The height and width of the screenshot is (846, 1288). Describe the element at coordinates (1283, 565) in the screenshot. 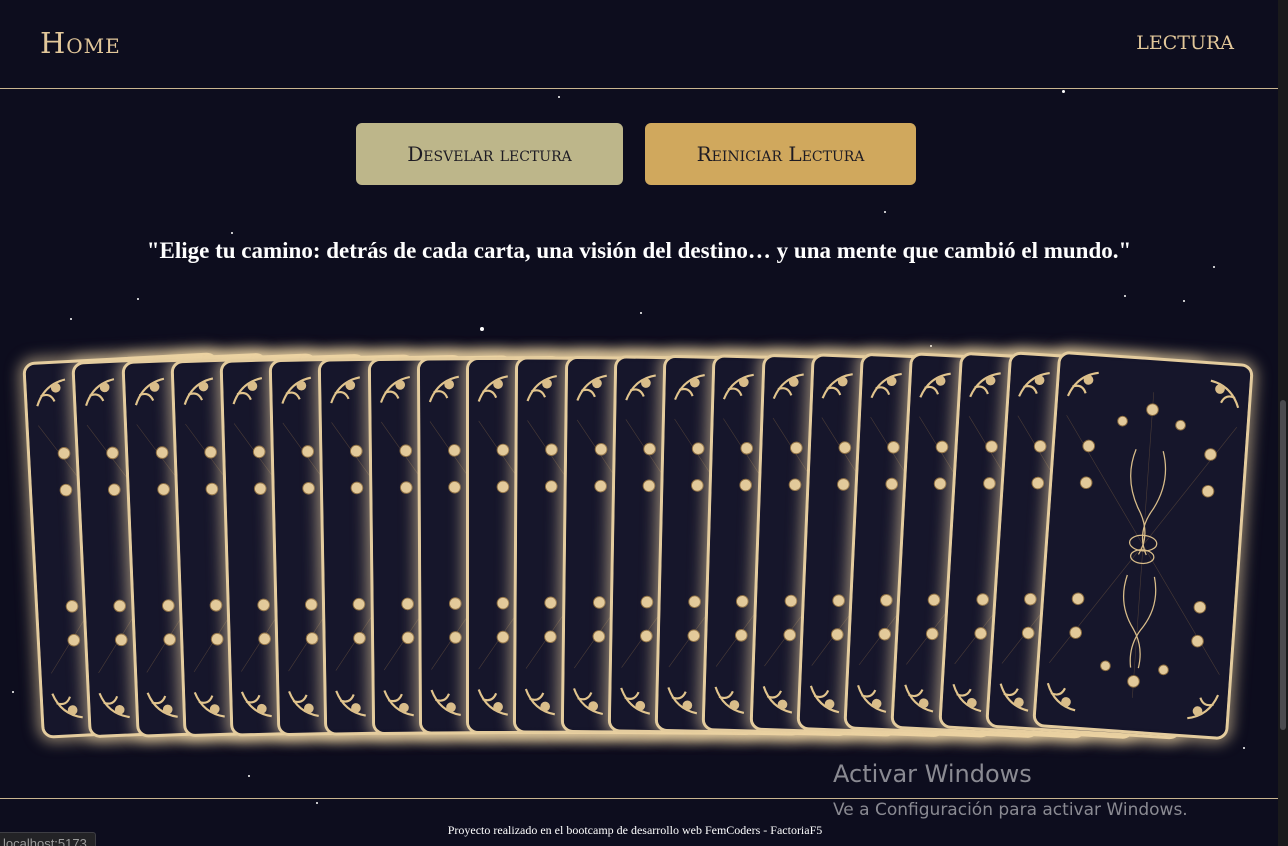

I see `scrollbar-thumb` at that location.